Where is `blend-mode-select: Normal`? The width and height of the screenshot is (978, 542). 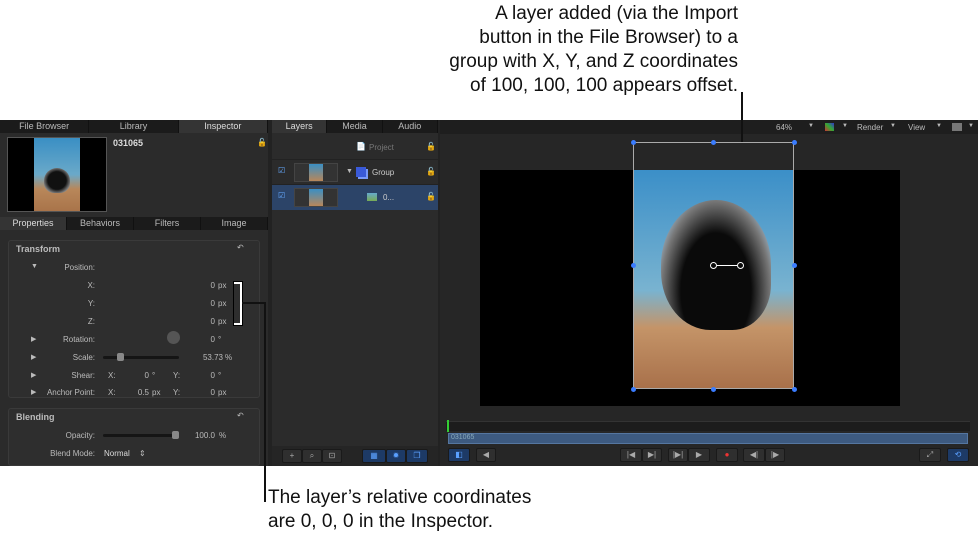 blend-mode-select: Normal is located at coordinates (117, 453).